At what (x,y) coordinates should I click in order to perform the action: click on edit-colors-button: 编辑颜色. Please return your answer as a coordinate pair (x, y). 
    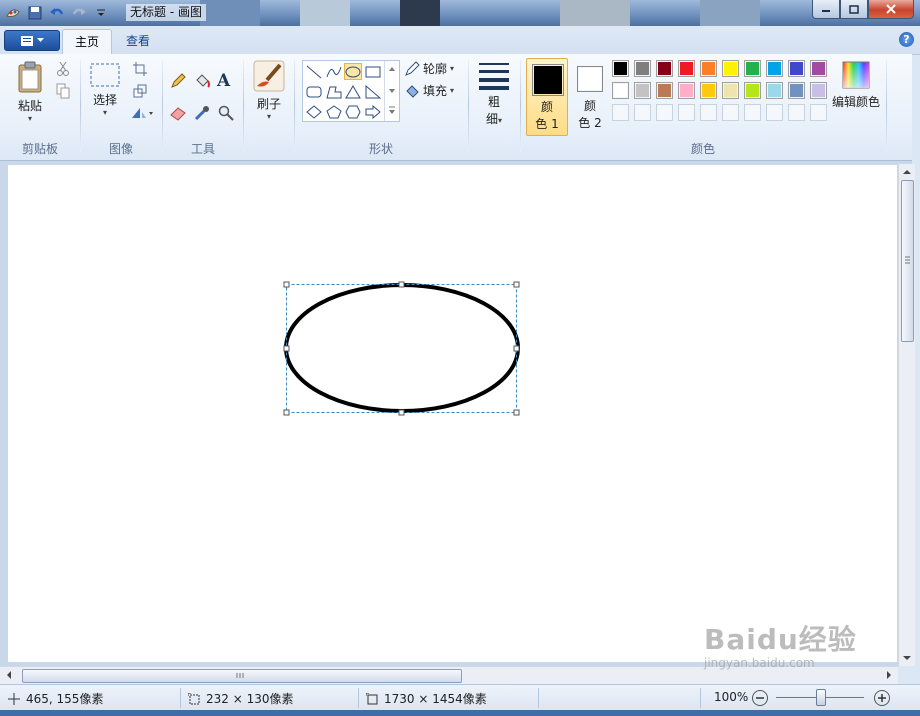
    Looking at the image, I should click on (856, 85).